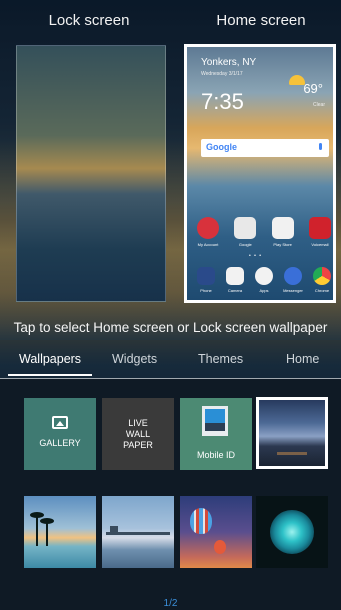  Describe the element at coordinates (50, 359) in the screenshot. I see `tab-wallpapers: Wallpapers` at that location.